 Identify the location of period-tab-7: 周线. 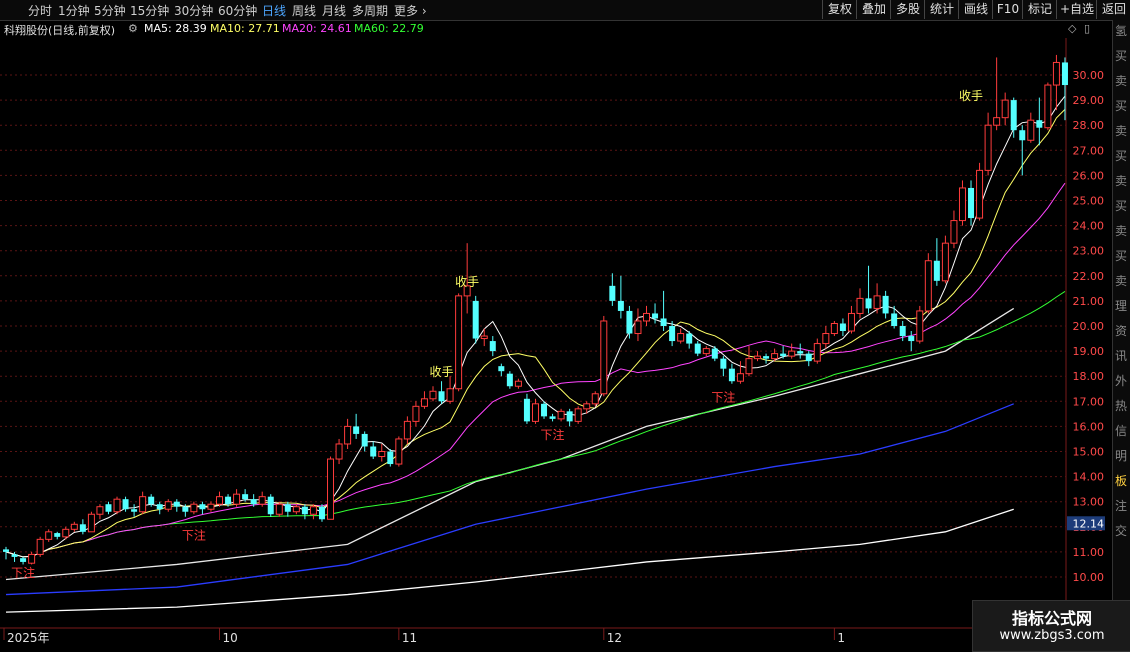
(304, 10).